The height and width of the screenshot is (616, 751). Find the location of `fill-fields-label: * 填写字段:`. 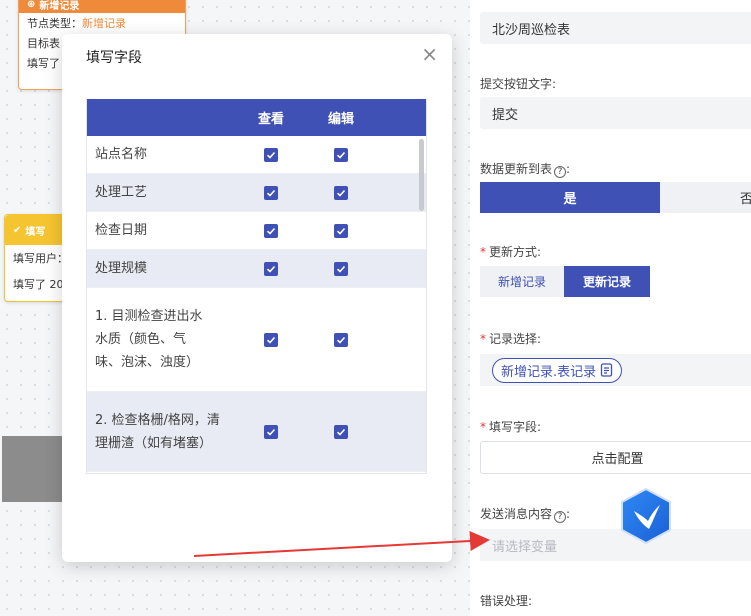

fill-fields-label: * 填写字段: is located at coordinates (510, 426).